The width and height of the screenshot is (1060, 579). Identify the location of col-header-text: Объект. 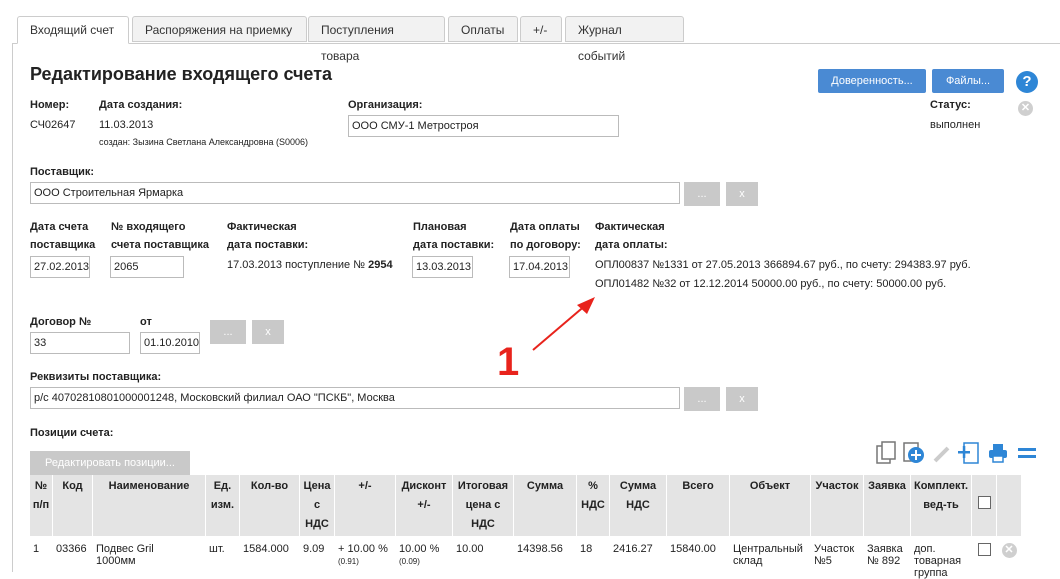
(770, 486).